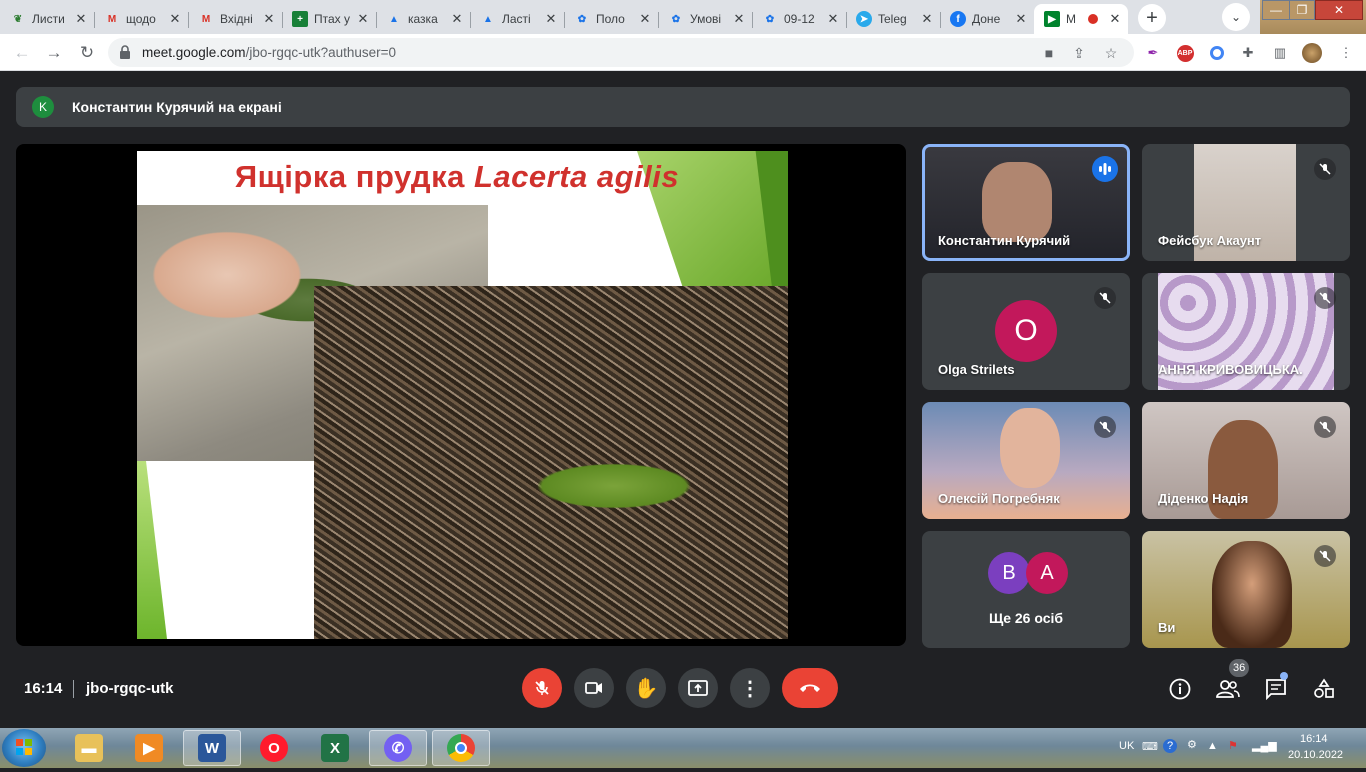  What do you see at coordinates (1026, 460) in the screenshot?
I see `participant-tile: Олексій Погребняк` at bounding box center [1026, 460].